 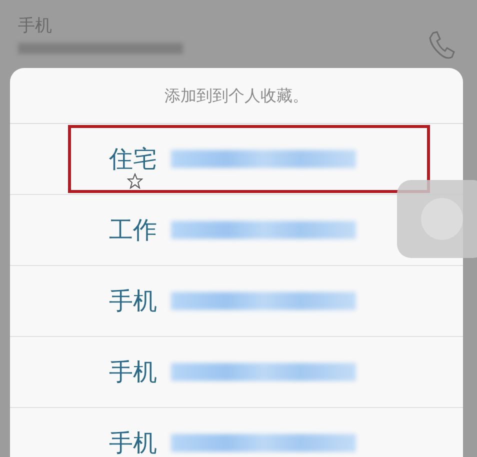 I want to click on assistive-touch-overlay, so click(x=437, y=219).